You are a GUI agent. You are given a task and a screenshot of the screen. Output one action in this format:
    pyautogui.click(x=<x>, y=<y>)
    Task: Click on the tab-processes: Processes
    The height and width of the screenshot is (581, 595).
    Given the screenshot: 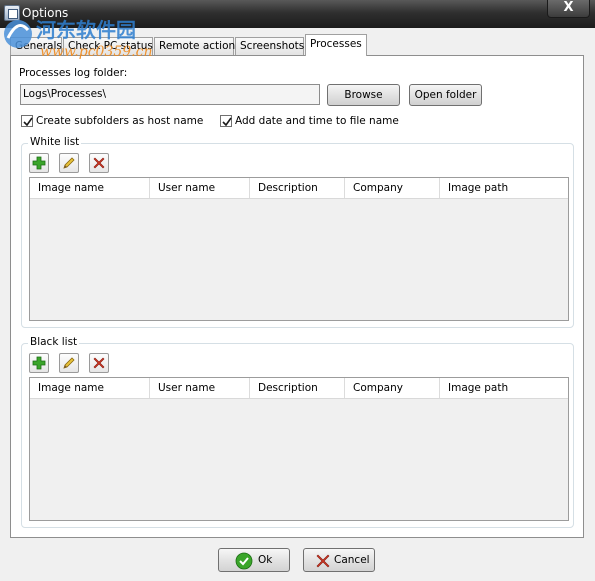 What is the action you would take?
    pyautogui.click(x=336, y=45)
    